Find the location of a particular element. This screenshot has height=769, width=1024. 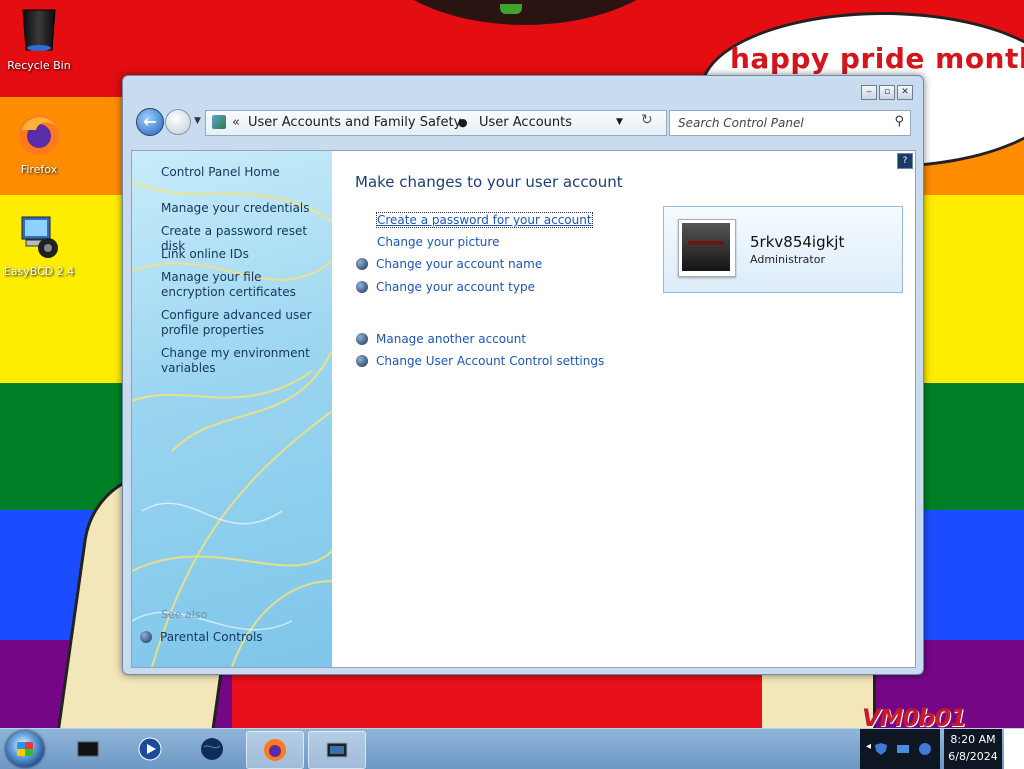

taskbar-app-globe is located at coordinates (212, 749).